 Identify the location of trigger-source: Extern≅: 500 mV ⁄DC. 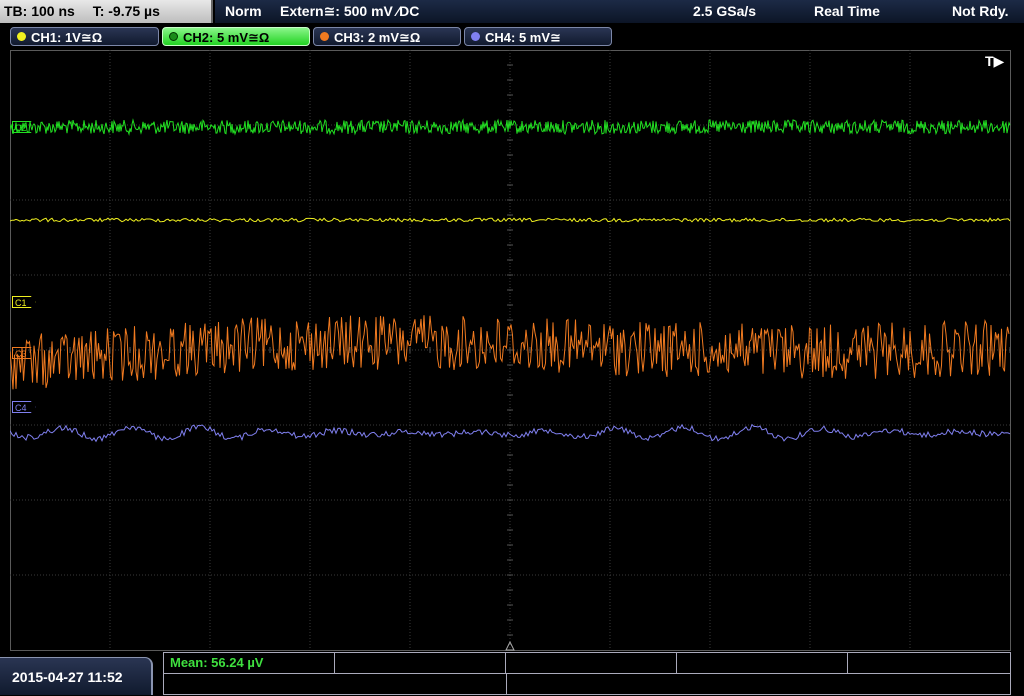
(350, 11).